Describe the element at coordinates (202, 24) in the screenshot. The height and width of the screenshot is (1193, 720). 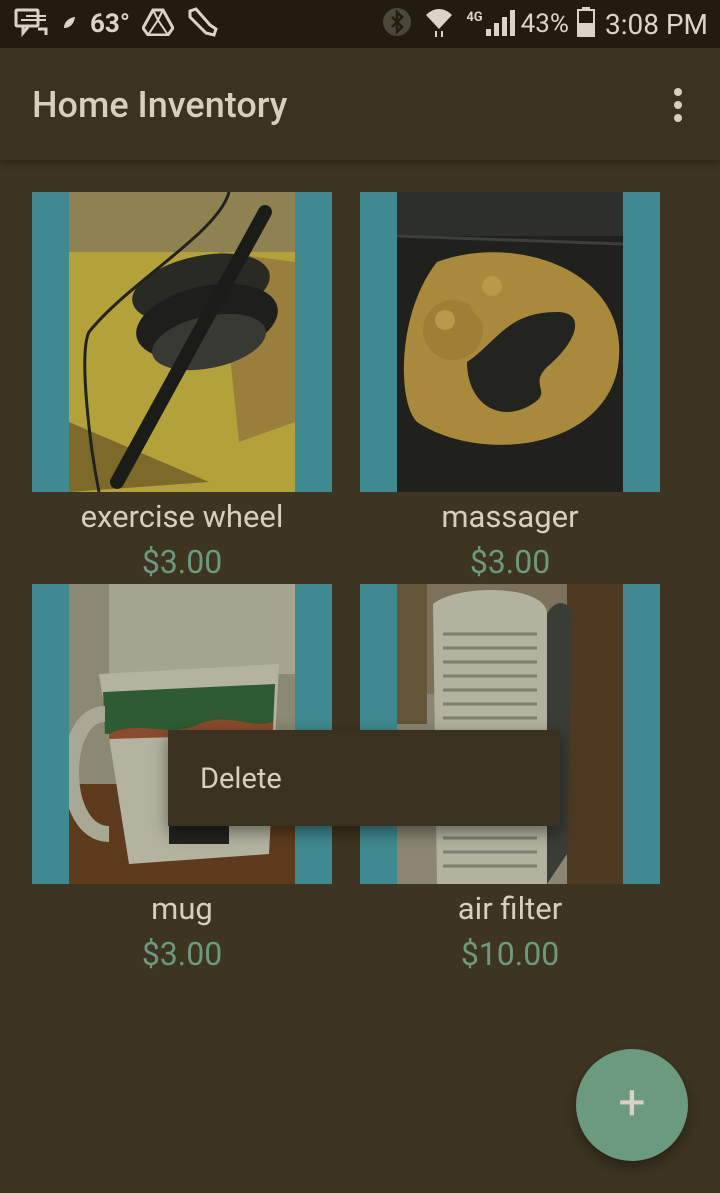
I see `shoe-icon` at that location.